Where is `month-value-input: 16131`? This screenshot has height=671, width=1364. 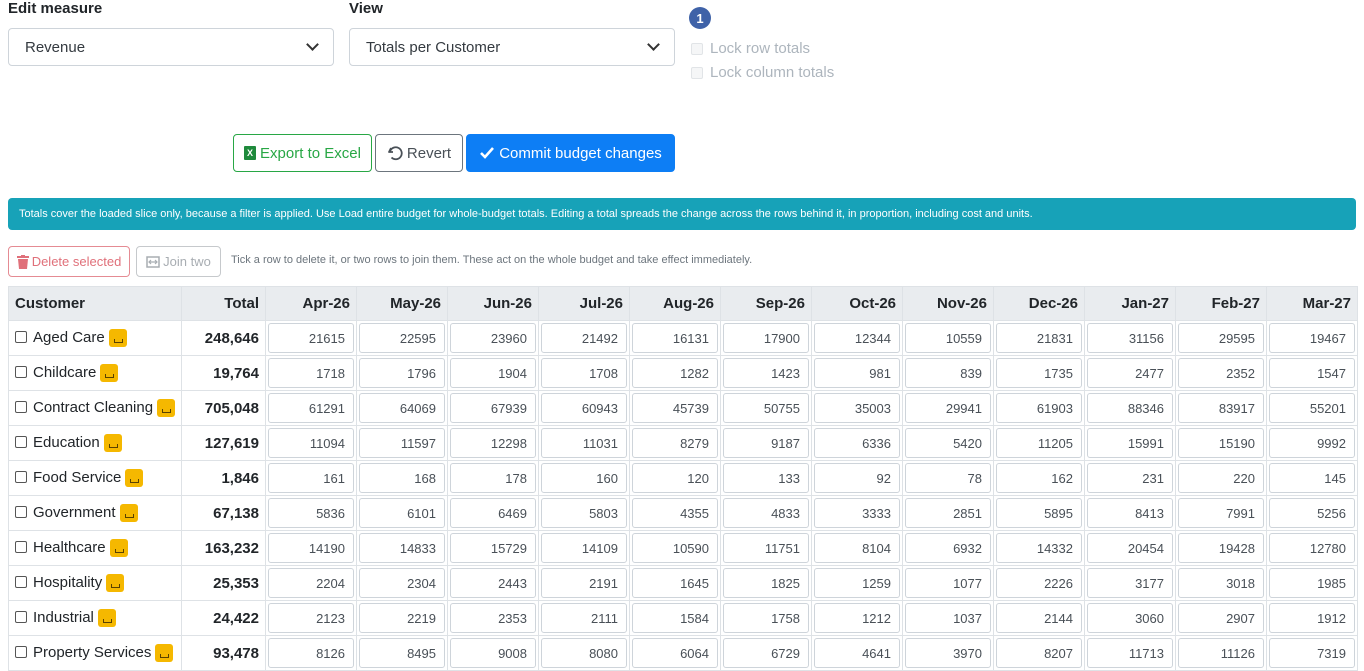
month-value-input: 16131 is located at coordinates (675, 338).